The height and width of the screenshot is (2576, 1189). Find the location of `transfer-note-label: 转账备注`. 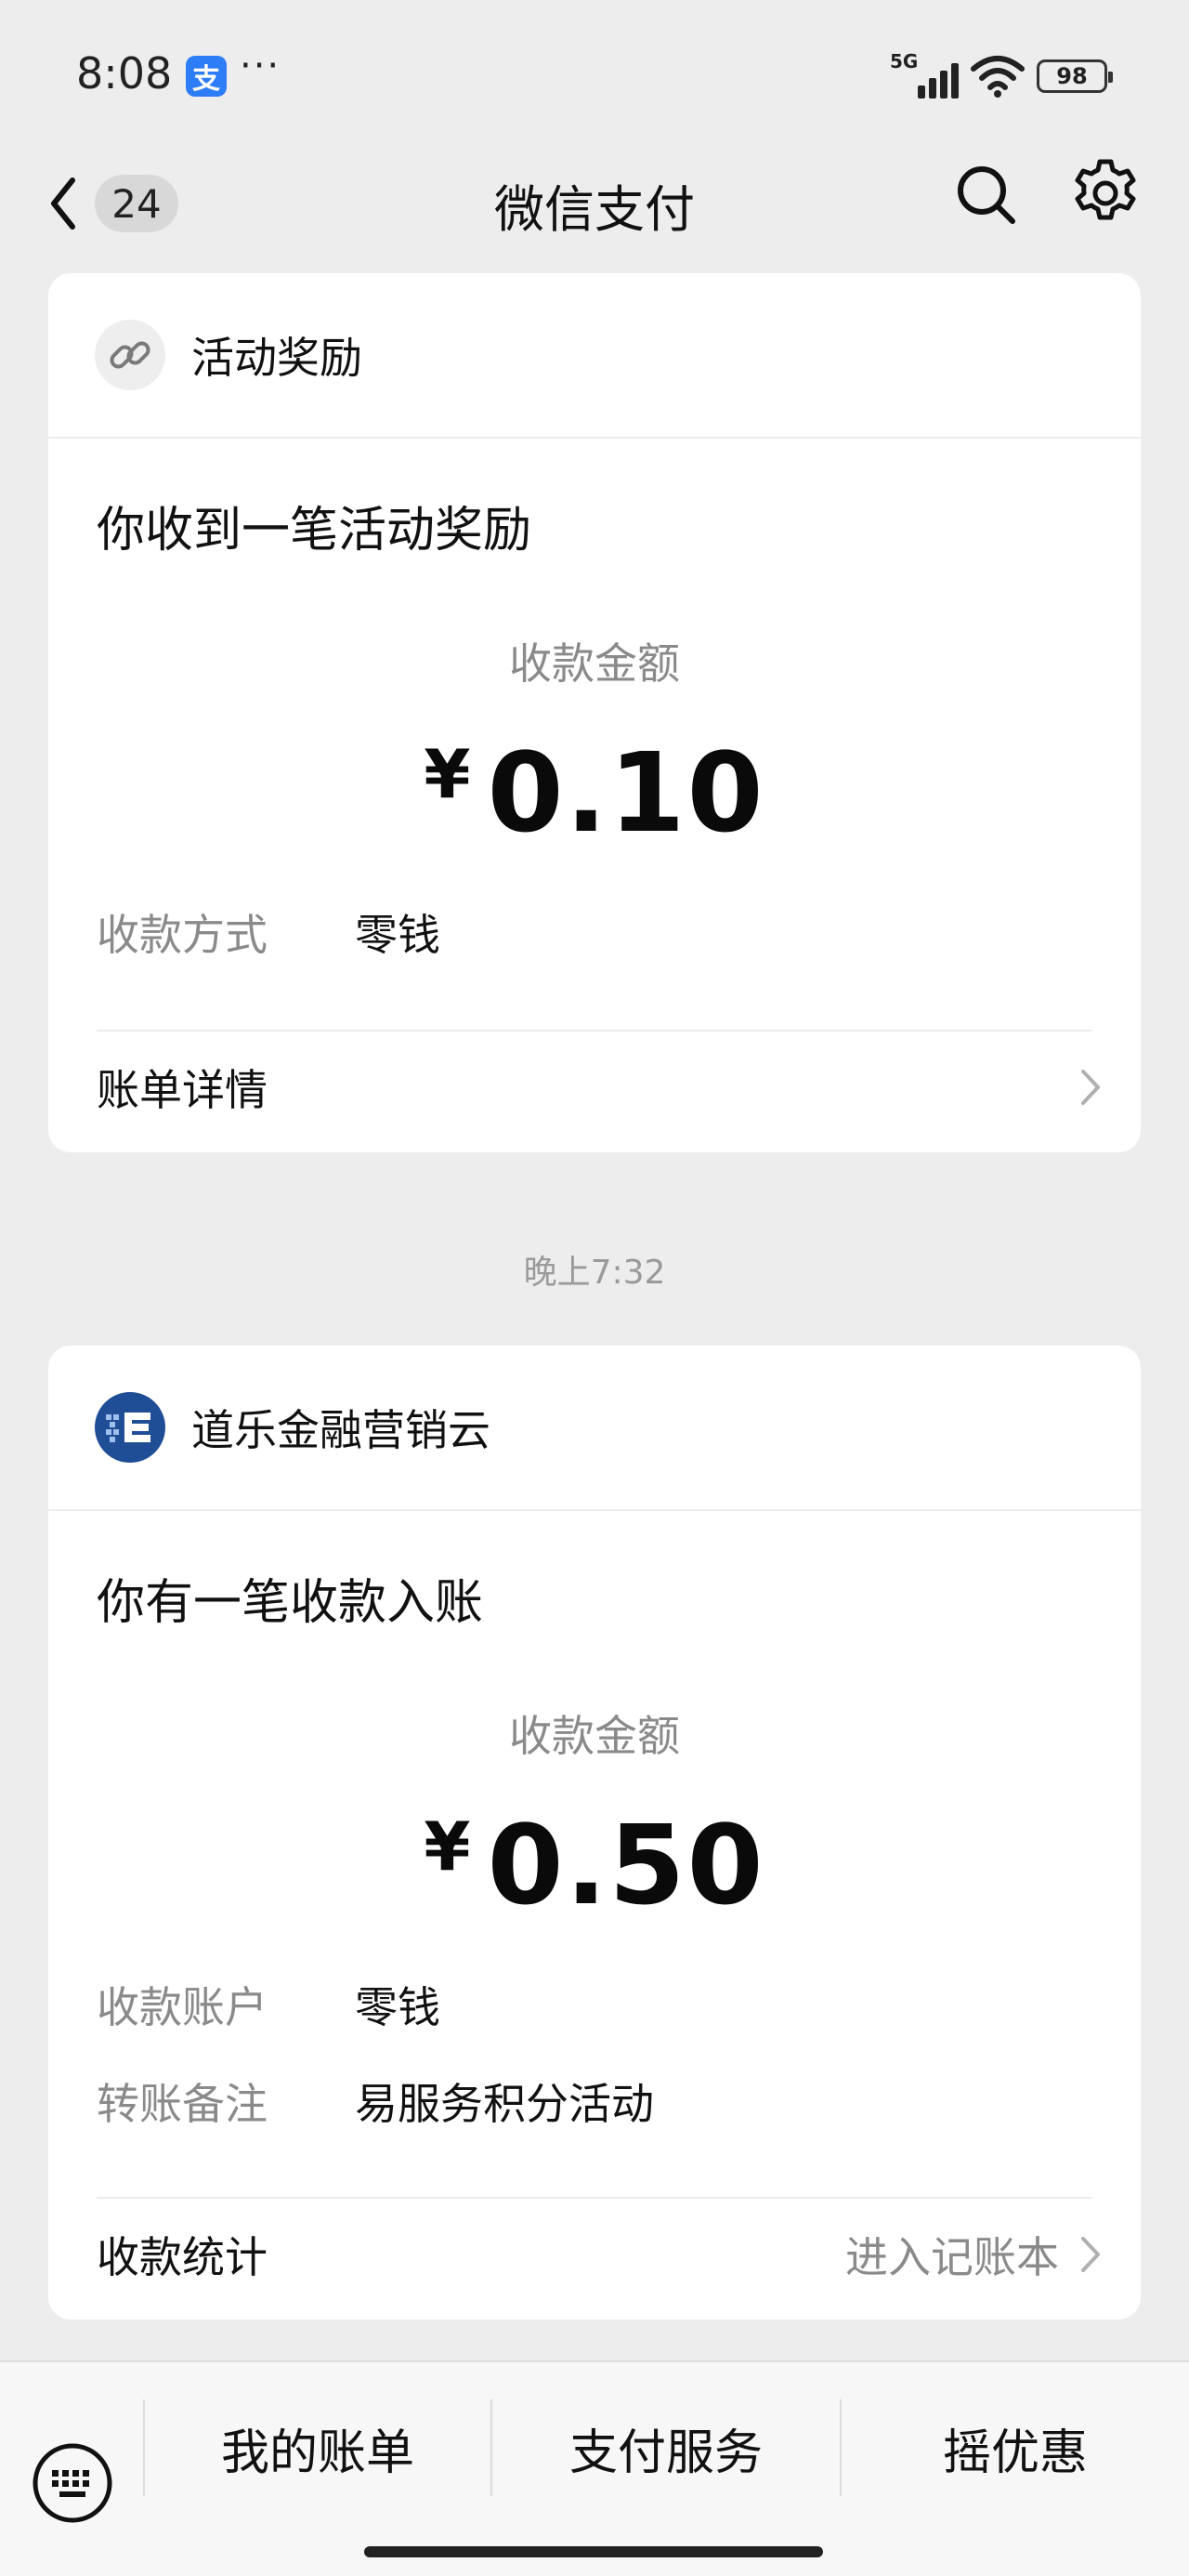

transfer-note-label: 转账备注 is located at coordinates (183, 2104).